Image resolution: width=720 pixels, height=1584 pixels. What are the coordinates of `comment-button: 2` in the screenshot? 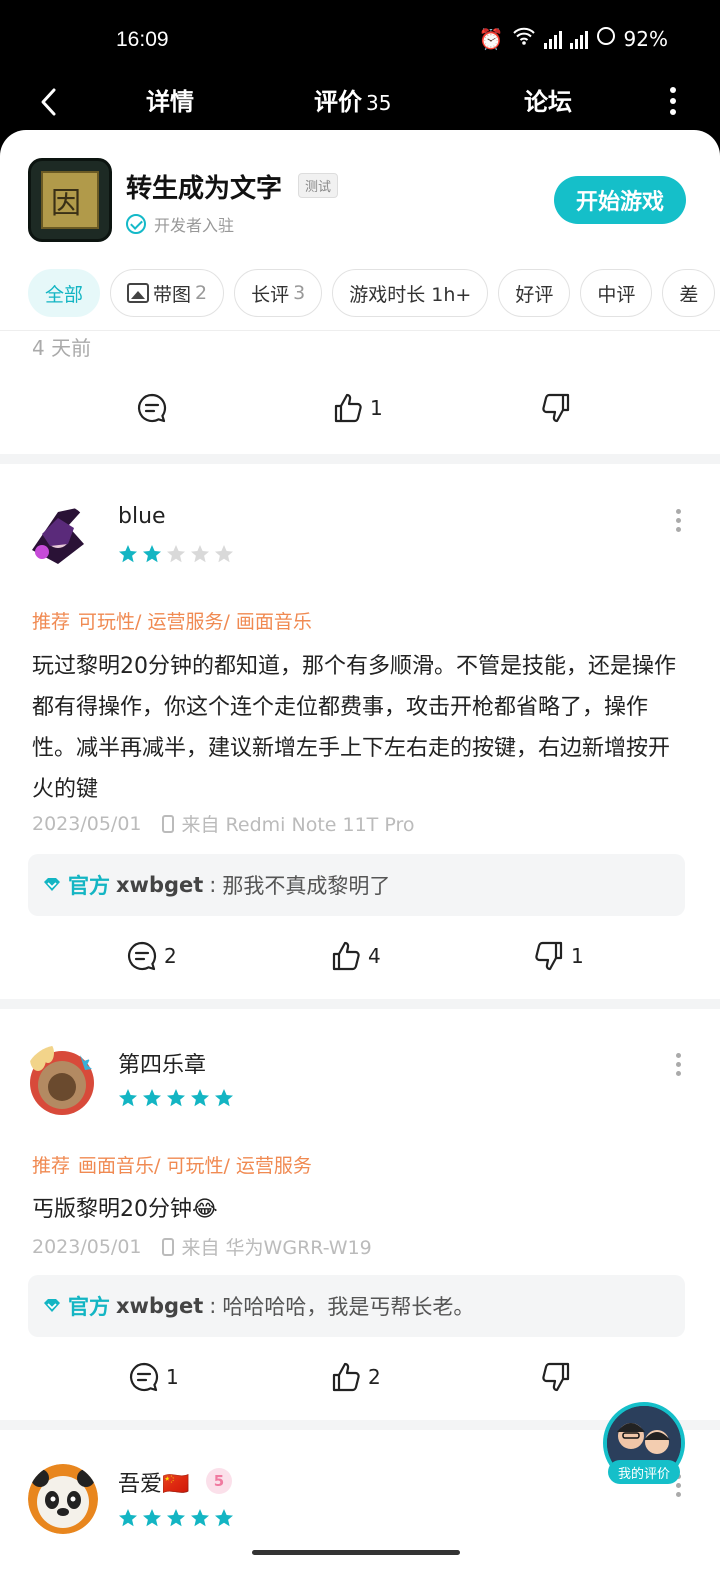 It's located at (151, 956).